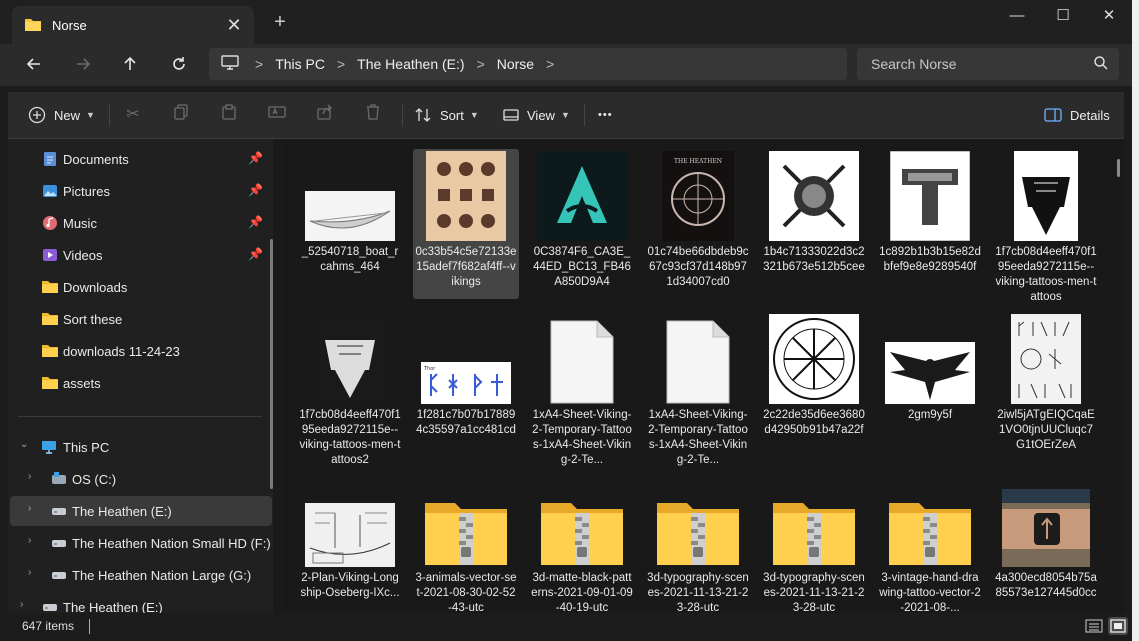  What do you see at coordinates (171, 543) in the screenshot?
I see `sidebar-item-label: The Heathen Nation Small HD (F:)` at bounding box center [171, 543].